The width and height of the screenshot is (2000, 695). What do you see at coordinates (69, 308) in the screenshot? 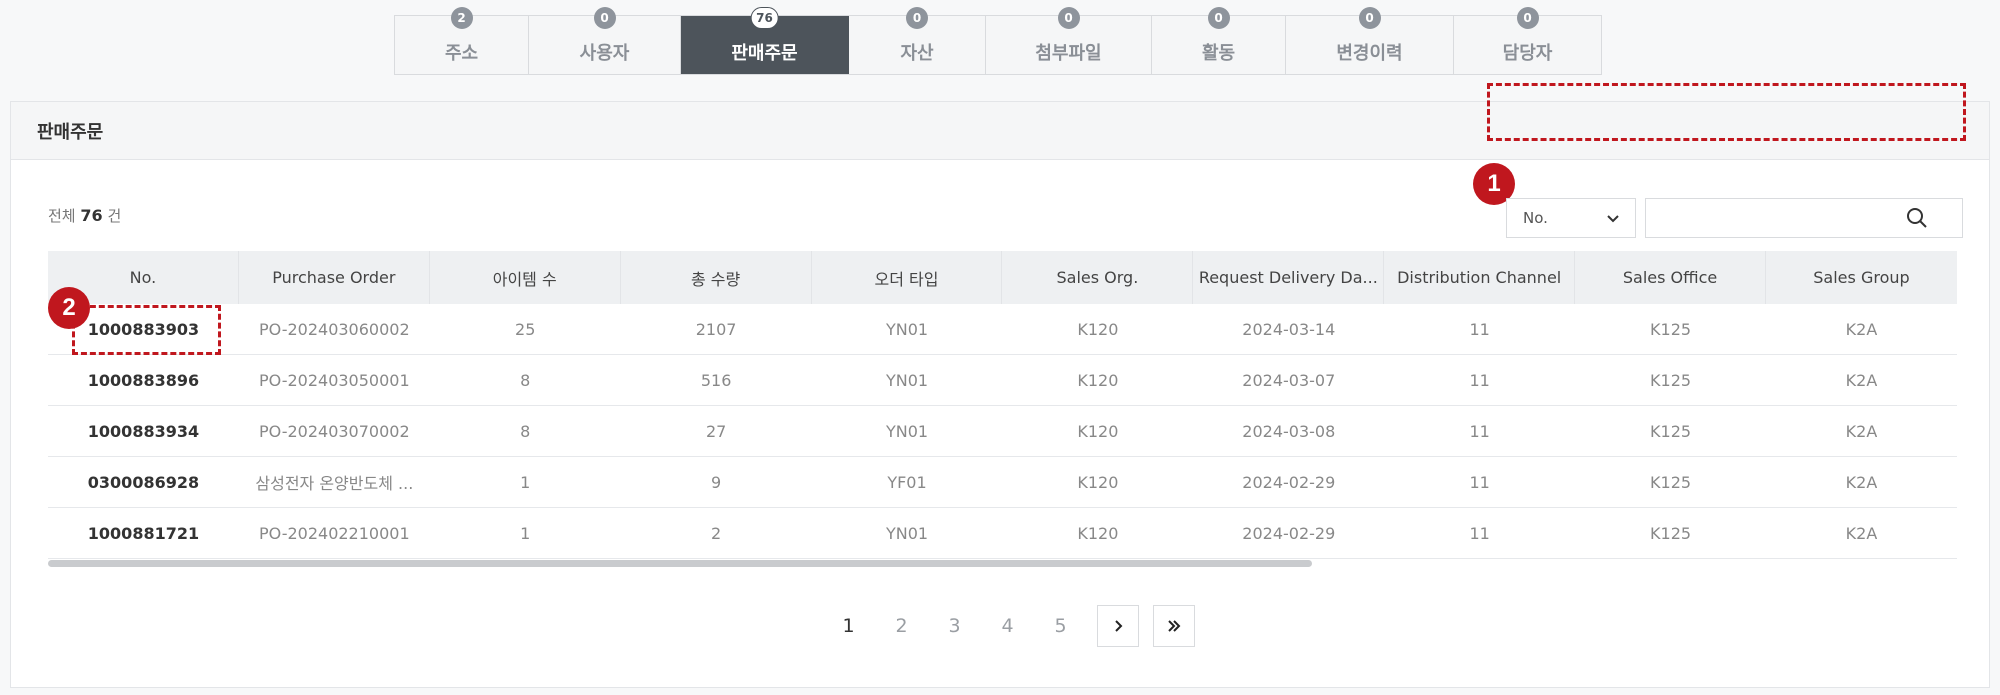
I see `annotation-badge-2: 2` at bounding box center [69, 308].